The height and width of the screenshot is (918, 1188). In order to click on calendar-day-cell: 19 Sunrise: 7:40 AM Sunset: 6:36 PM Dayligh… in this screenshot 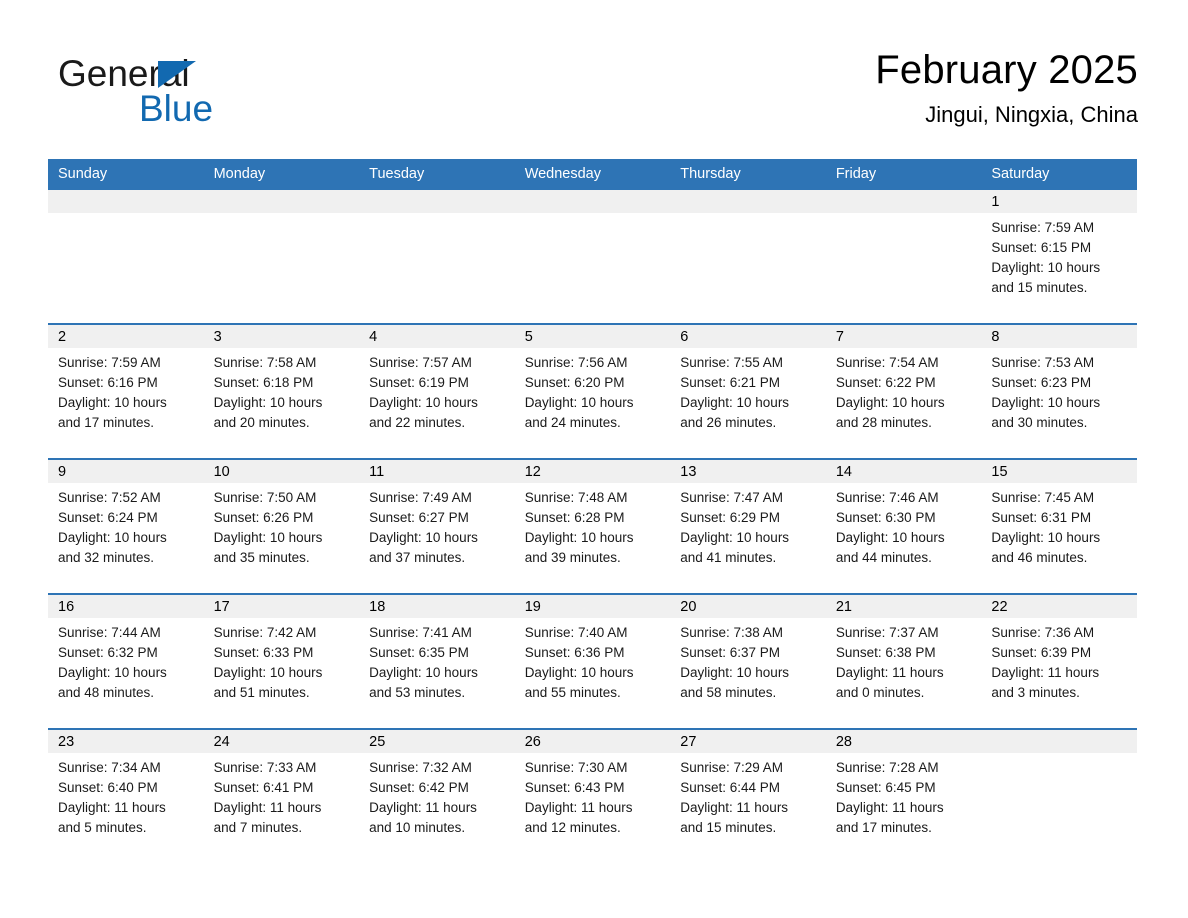, I will do `click(592, 661)`.